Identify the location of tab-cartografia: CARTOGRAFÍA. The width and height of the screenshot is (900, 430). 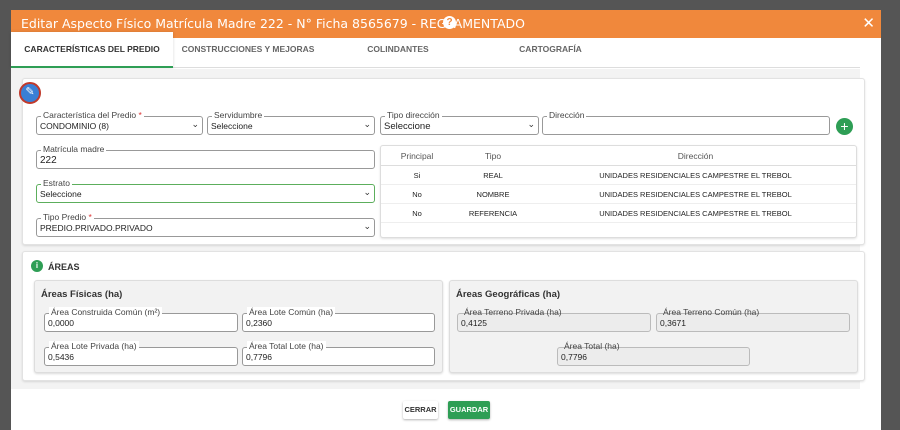
(550, 50).